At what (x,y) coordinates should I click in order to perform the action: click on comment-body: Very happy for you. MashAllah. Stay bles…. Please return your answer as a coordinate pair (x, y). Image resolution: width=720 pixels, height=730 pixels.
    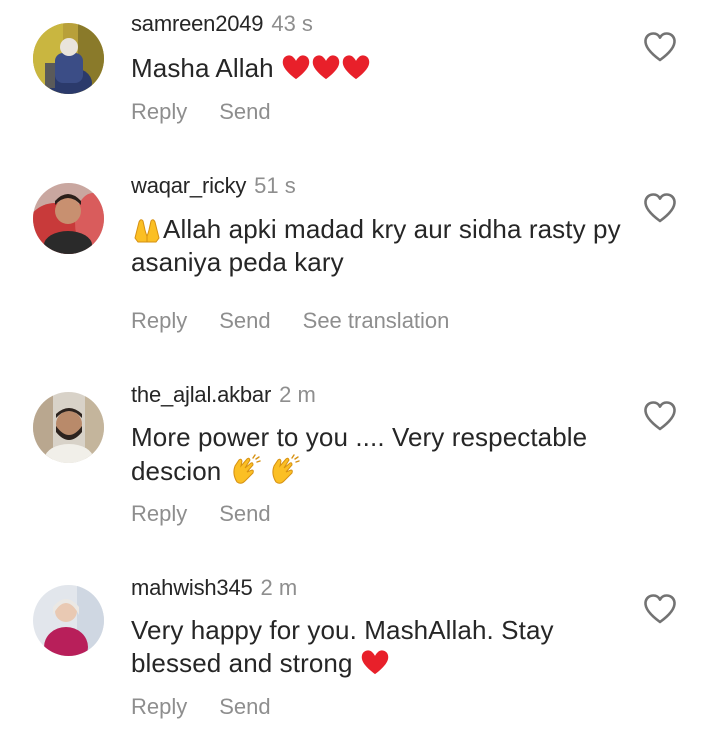
    Looking at the image, I should click on (342, 646).